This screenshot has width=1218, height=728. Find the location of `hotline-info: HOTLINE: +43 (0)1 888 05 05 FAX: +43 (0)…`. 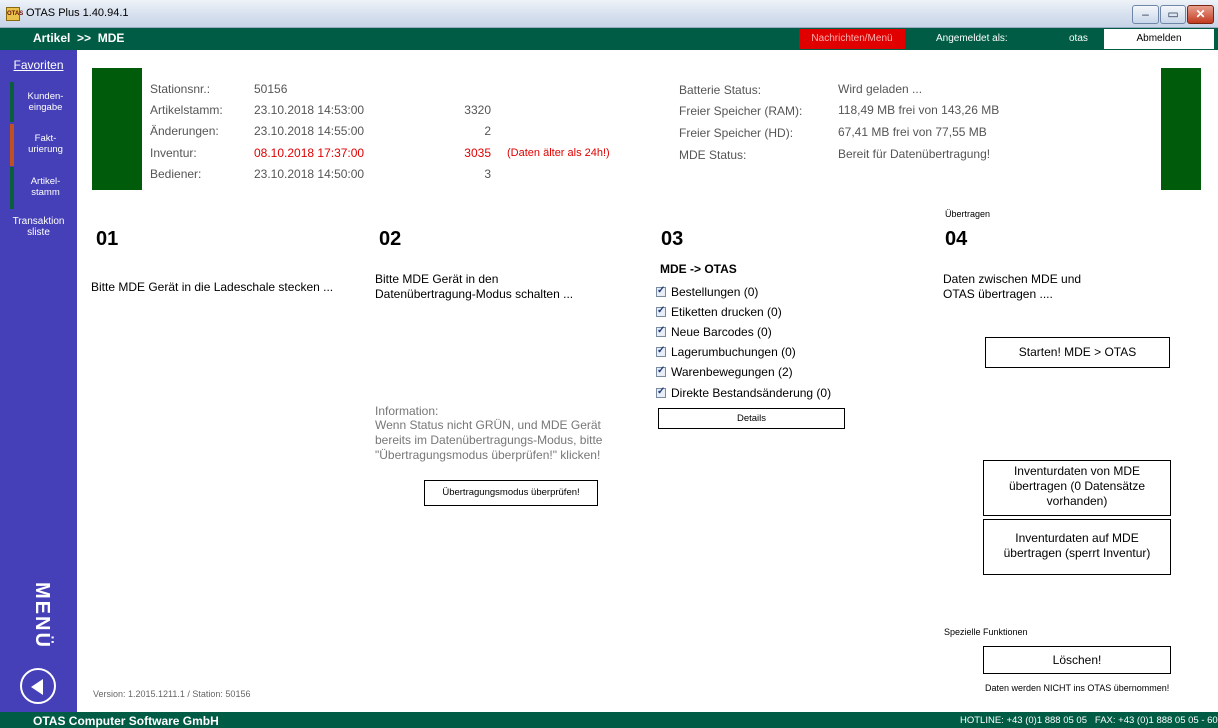

hotline-info: HOTLINE: +43 (0)1 888 05 05 FAX: +43 (0)… is located at coordinates (1089, 720).